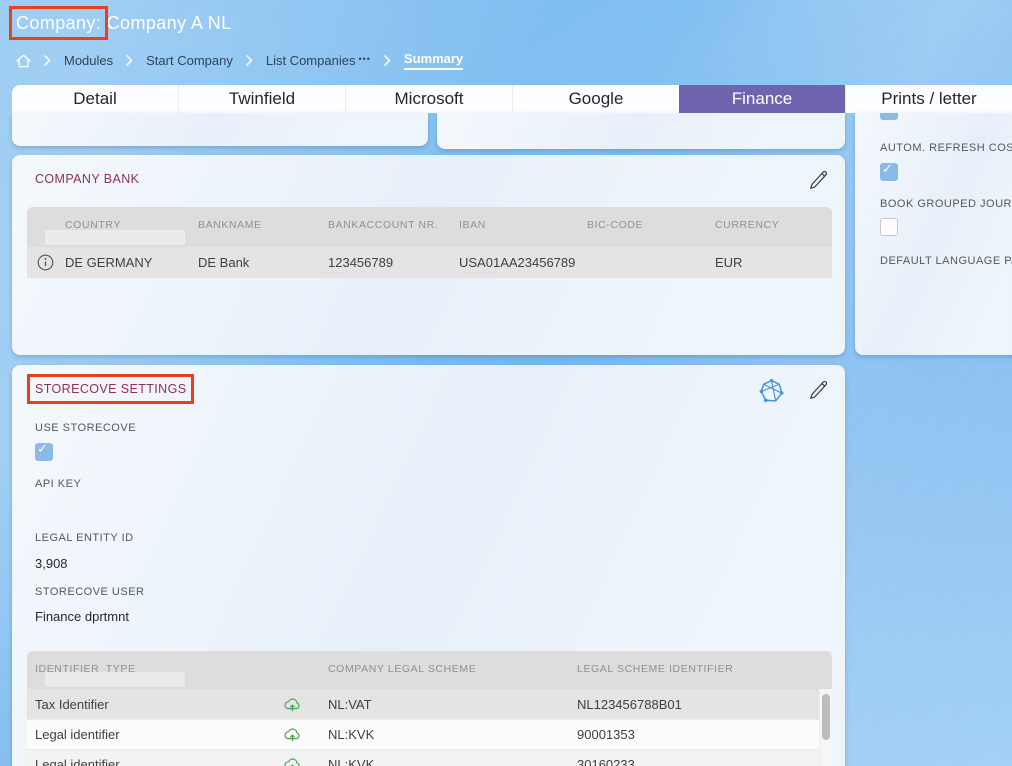 The image size is (1012, 766). I want to click on use-storecove-label: USE STORECOVE, so click(86, 428).